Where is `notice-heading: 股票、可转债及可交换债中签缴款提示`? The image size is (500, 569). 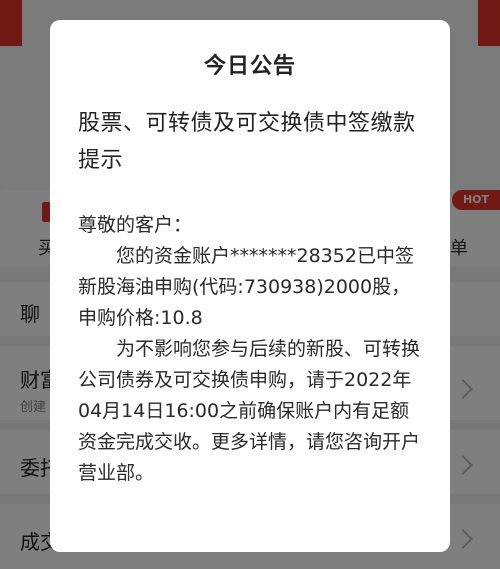
notice-heading: 股票、可转债及可交换债中签缴款提示 is located at coordinates (247, 142).